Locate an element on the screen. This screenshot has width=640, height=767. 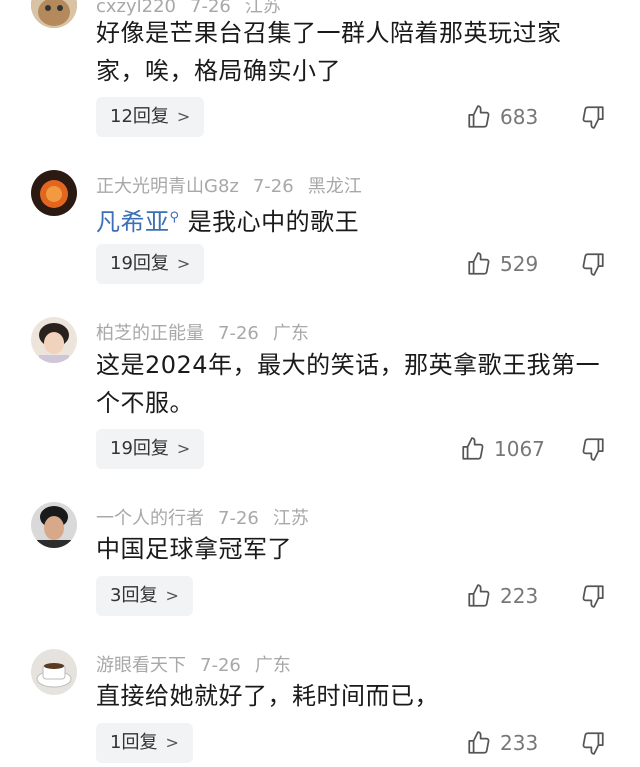
like-button: 223 is located at coordinates (502, 596).